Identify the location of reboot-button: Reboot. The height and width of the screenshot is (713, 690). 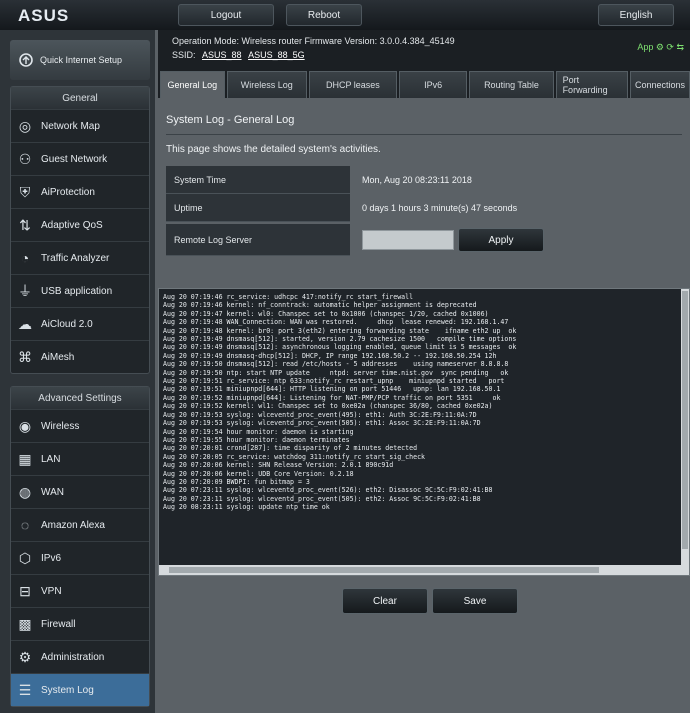
(324, 15).